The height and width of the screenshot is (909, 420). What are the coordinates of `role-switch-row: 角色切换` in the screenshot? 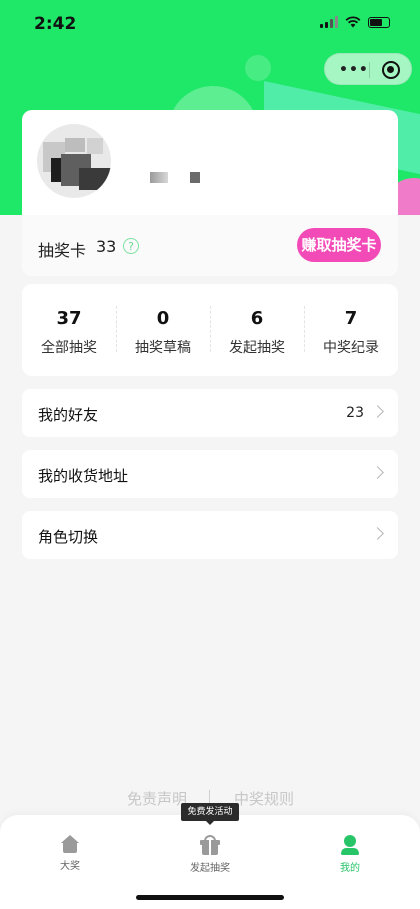 It's located at (210, 535).